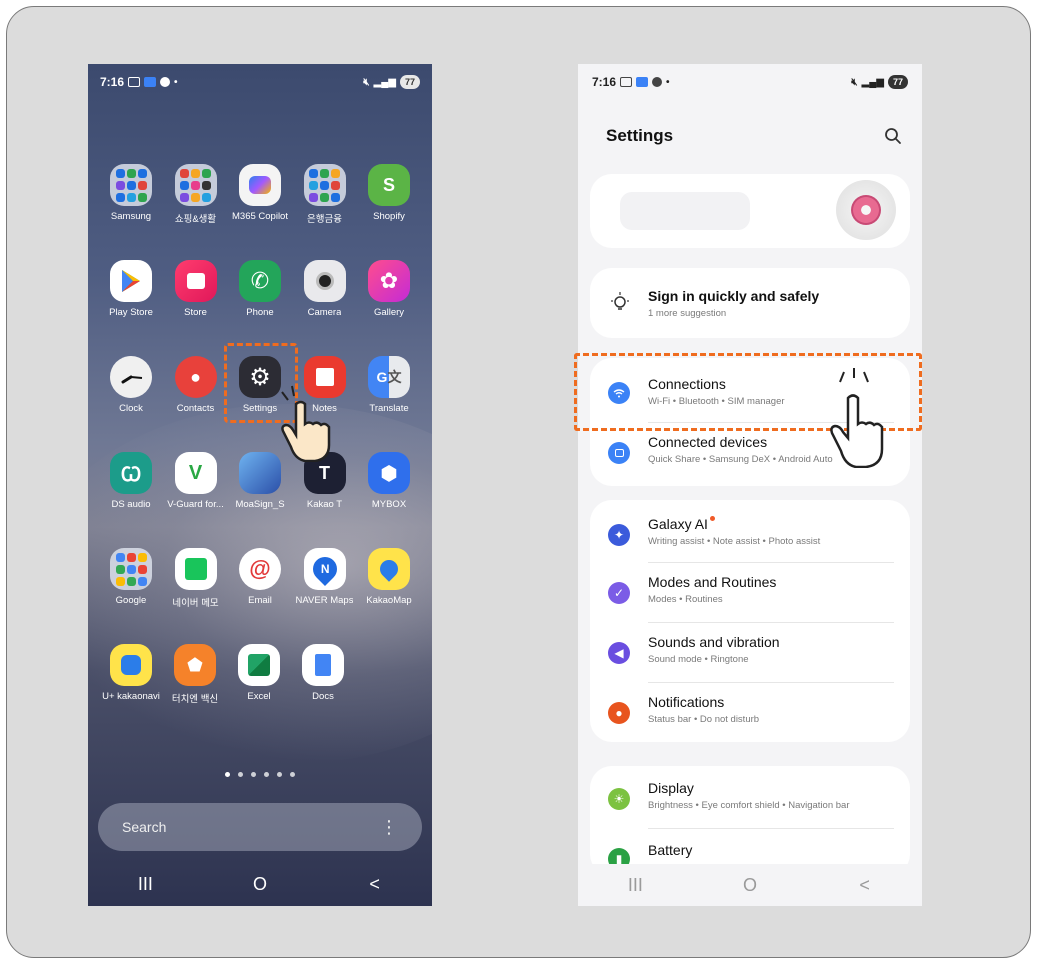  I want to click on sounds-title: Sounds and vibration, so click(714, 642).